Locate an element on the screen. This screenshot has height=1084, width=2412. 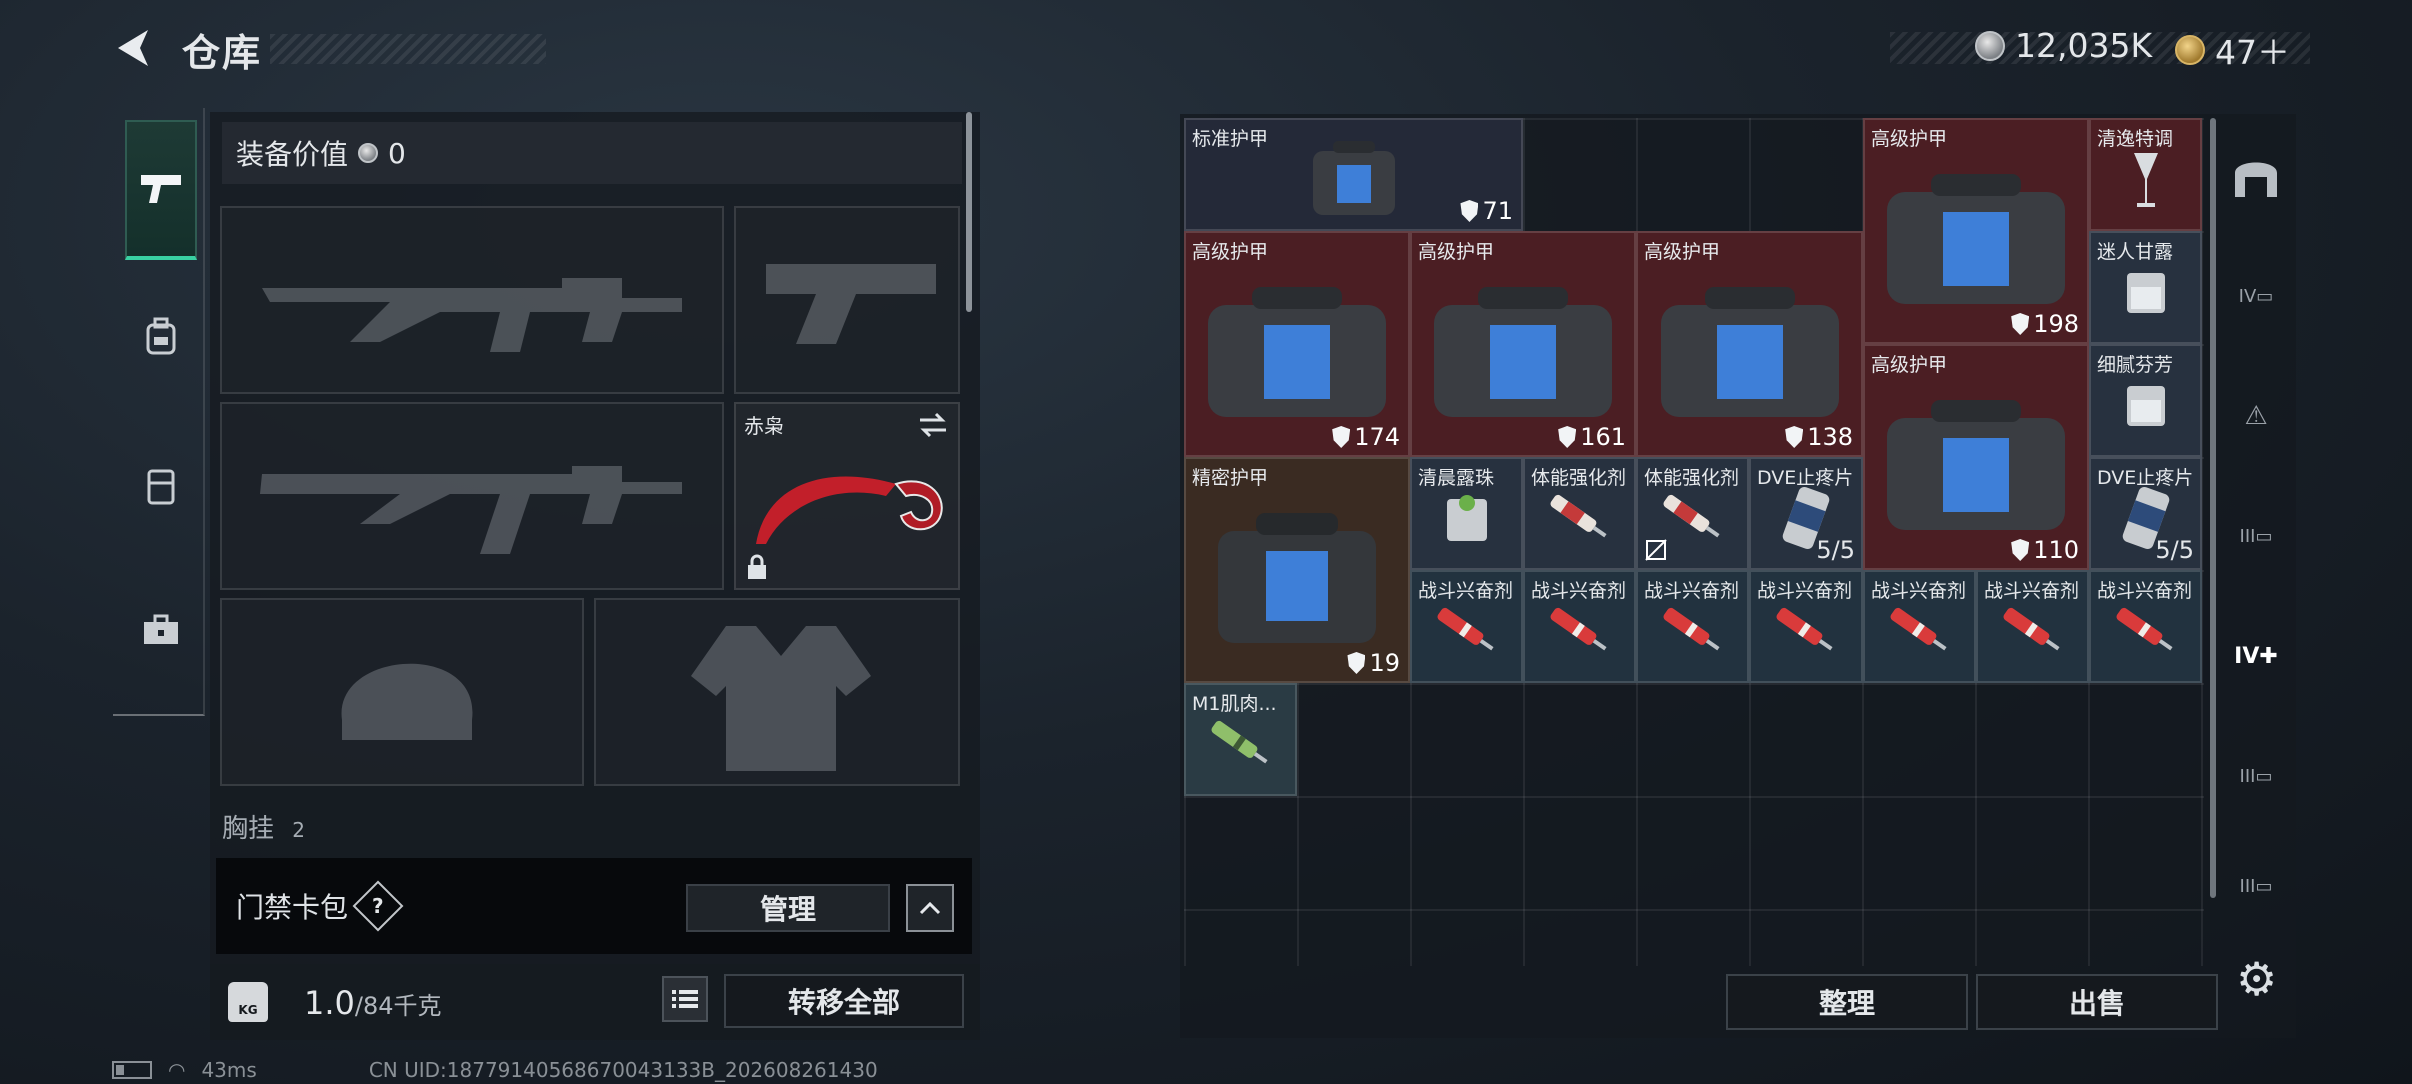
item-name: 标准护甲 is located at coordinates (1230, 139).